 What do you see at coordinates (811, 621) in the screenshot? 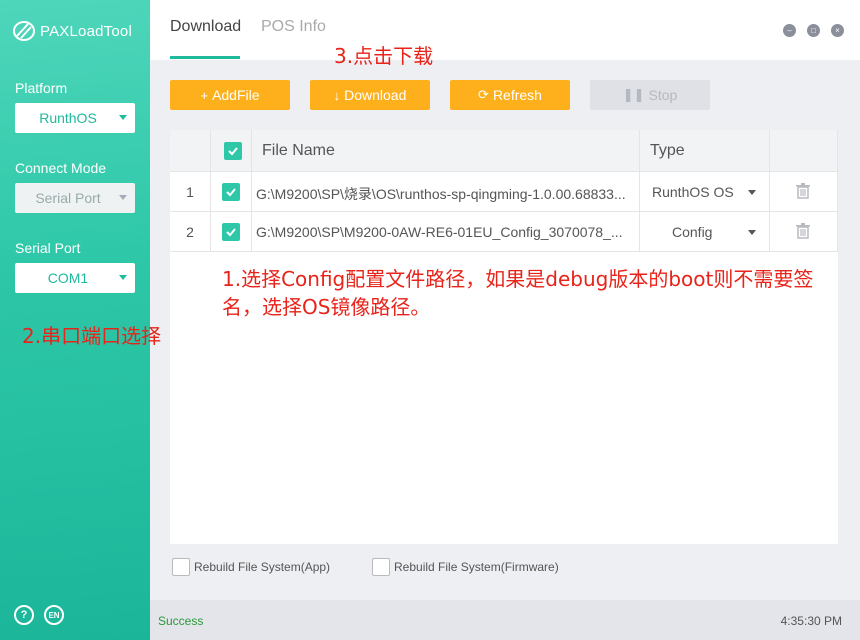
I see `status-time: 4:35:30 PM` at bounding box center [811, 621].